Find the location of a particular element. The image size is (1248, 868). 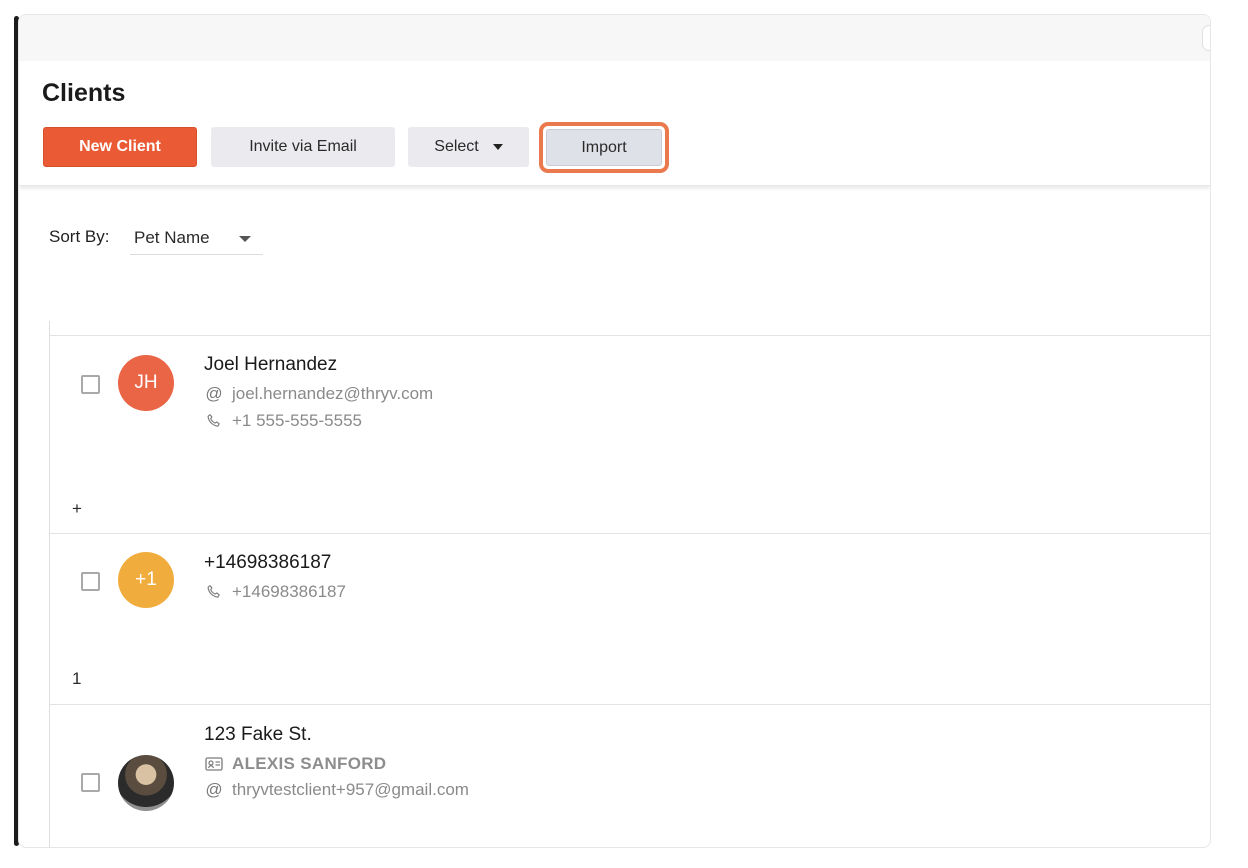

avatar: +1 is located at coordinates (146, 580).